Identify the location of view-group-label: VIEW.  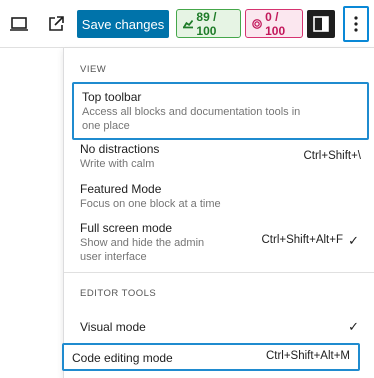
(93, 69).